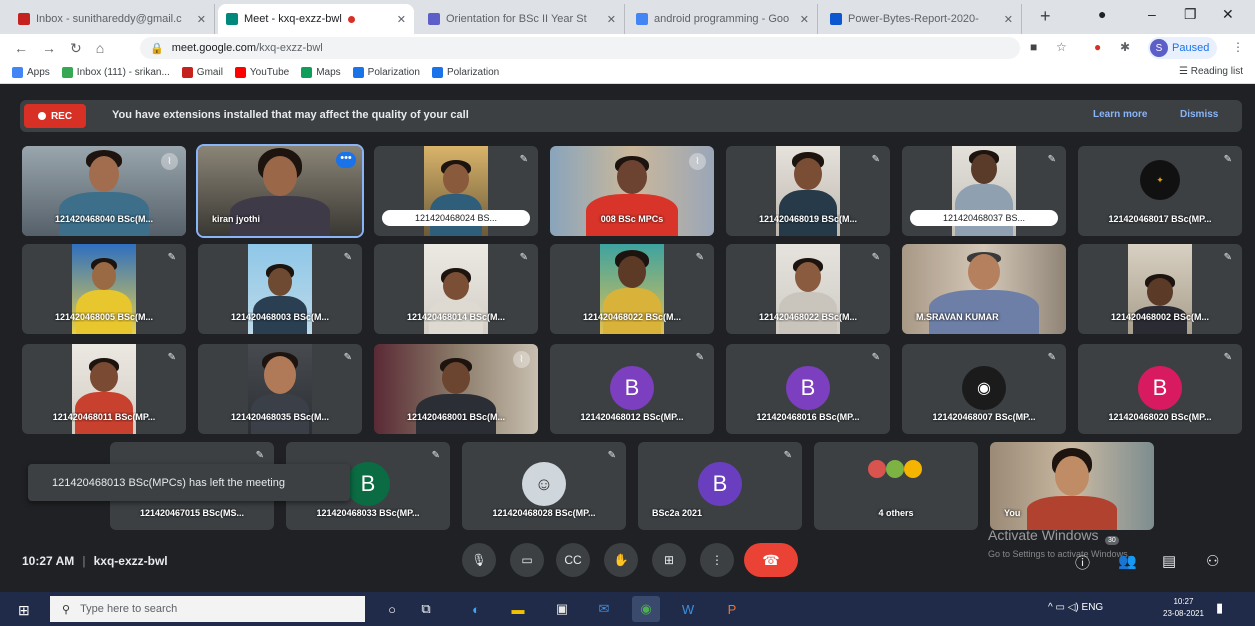 The image size is (1255, 626). What do you see at coordinates (573, 560) in the screenshot?
I see `captions-button: CC` at bounding box center [573, 560].